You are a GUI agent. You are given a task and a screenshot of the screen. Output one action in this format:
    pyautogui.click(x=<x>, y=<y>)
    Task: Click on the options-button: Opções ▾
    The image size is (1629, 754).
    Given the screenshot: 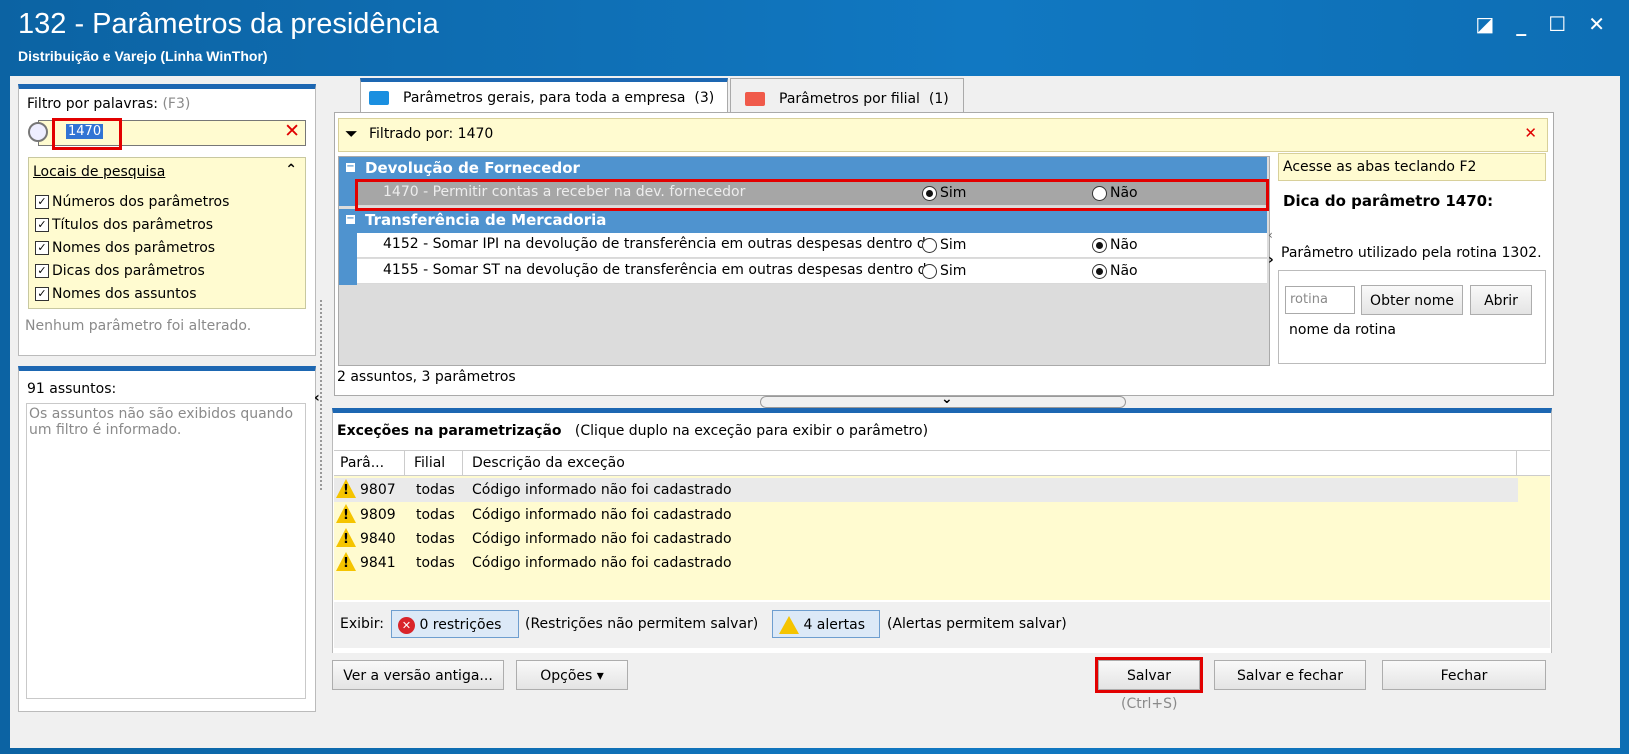 What is the action you would take?
    pyautogui.click(x=572, y=675)
    